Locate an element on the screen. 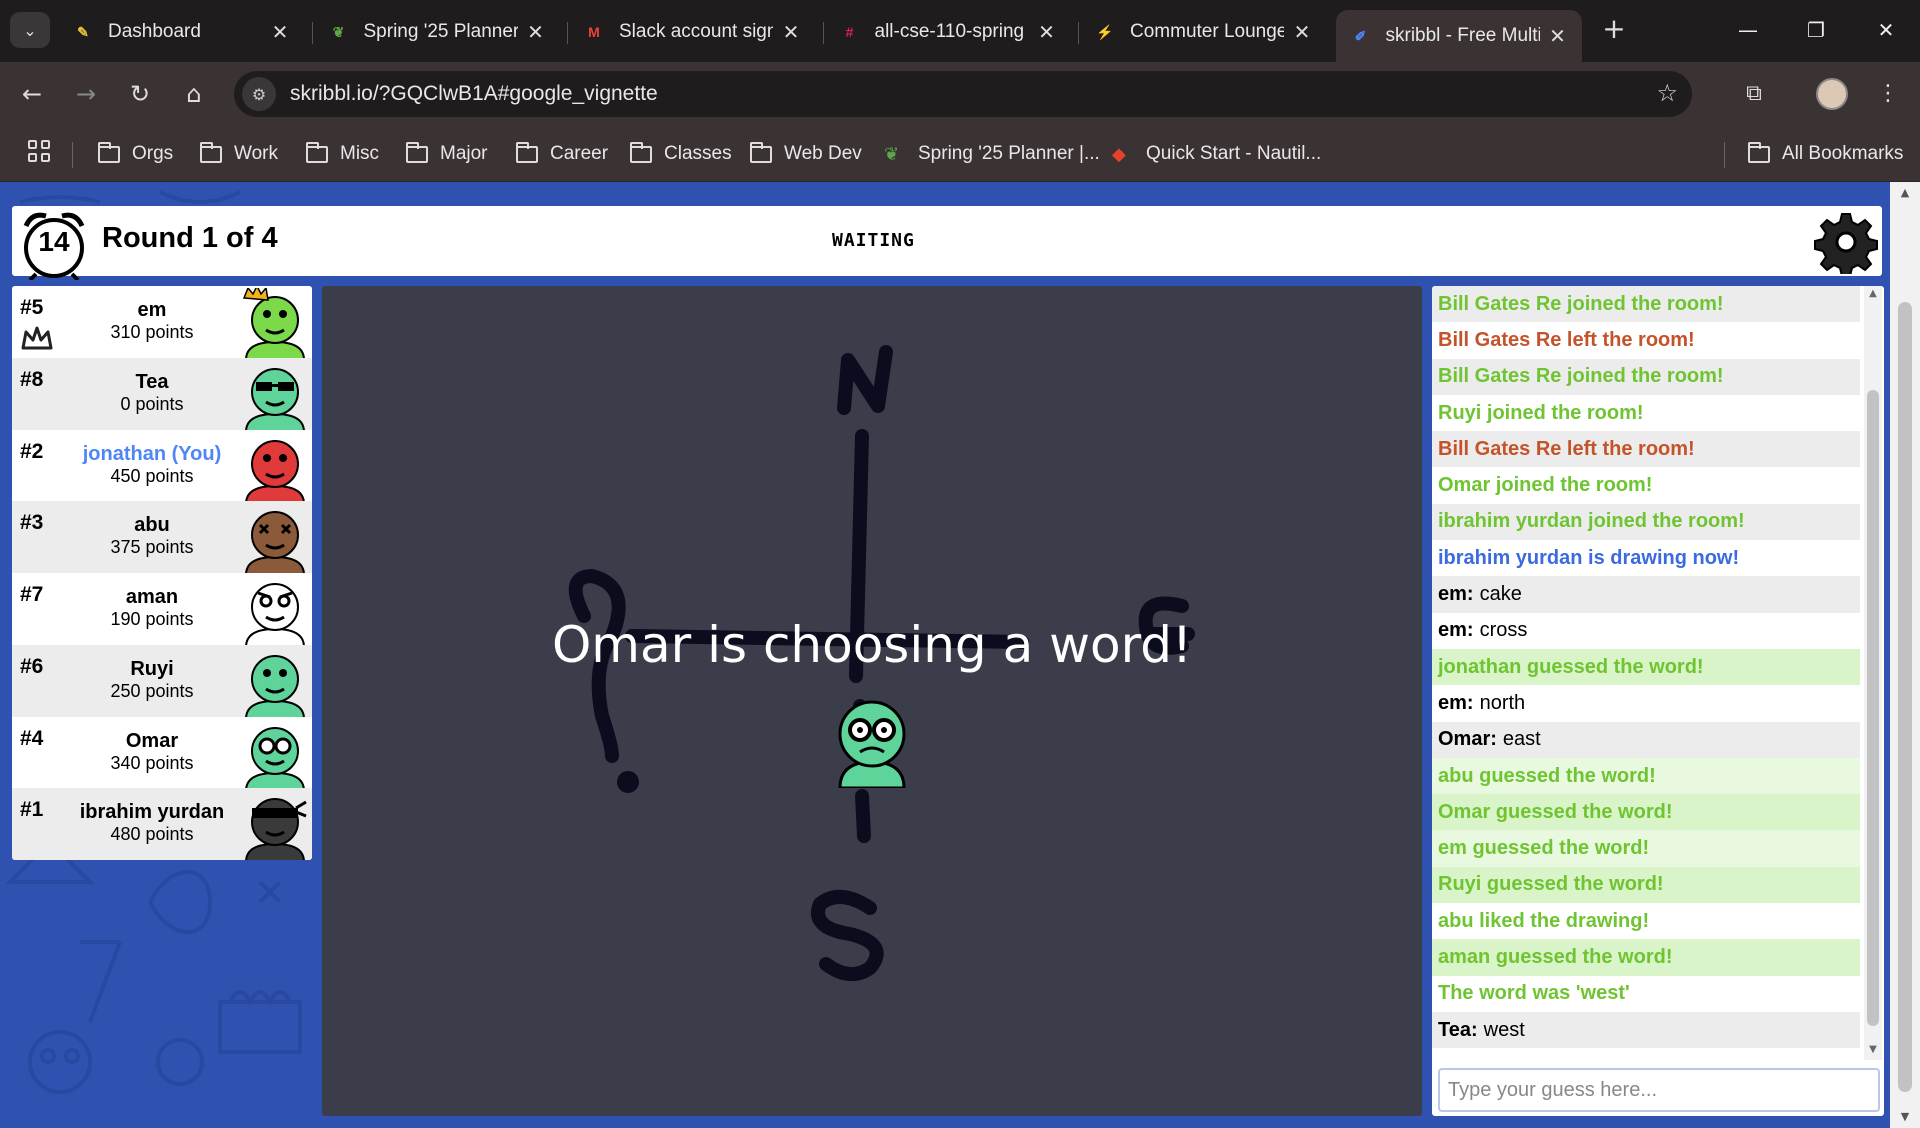  chat-author: Omar: is located at coordinates (1467, 739).